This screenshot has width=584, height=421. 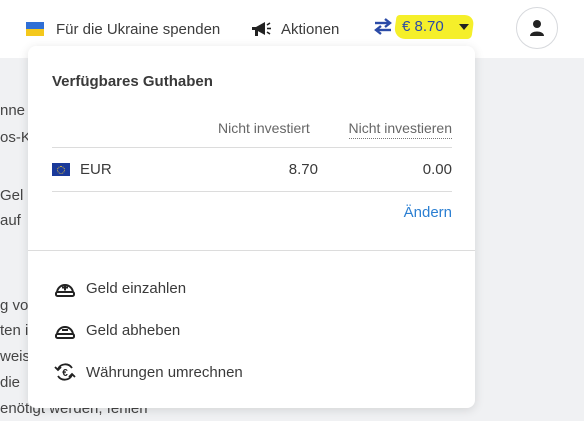 I want to click on dropdown-title: Verfügbares Guthaben, so click(x=132, y=81).